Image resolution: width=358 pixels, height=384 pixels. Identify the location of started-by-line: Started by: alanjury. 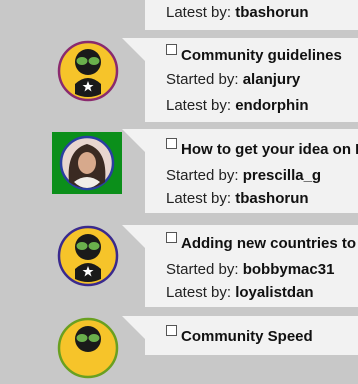
(233, 79).